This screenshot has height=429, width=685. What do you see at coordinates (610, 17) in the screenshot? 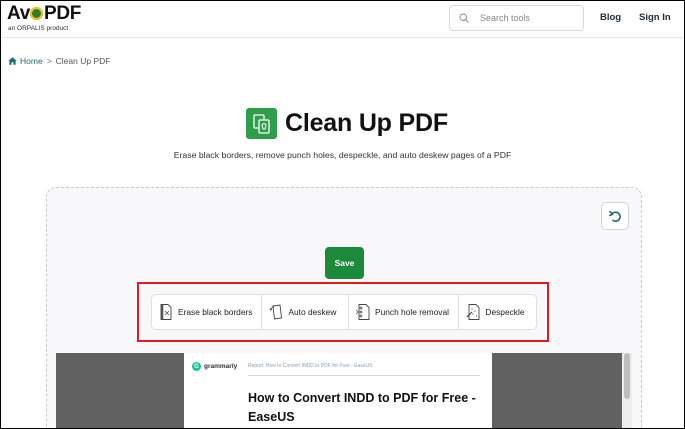
I see `nav-blog-link: Blog` at bounding box center [610, 17].